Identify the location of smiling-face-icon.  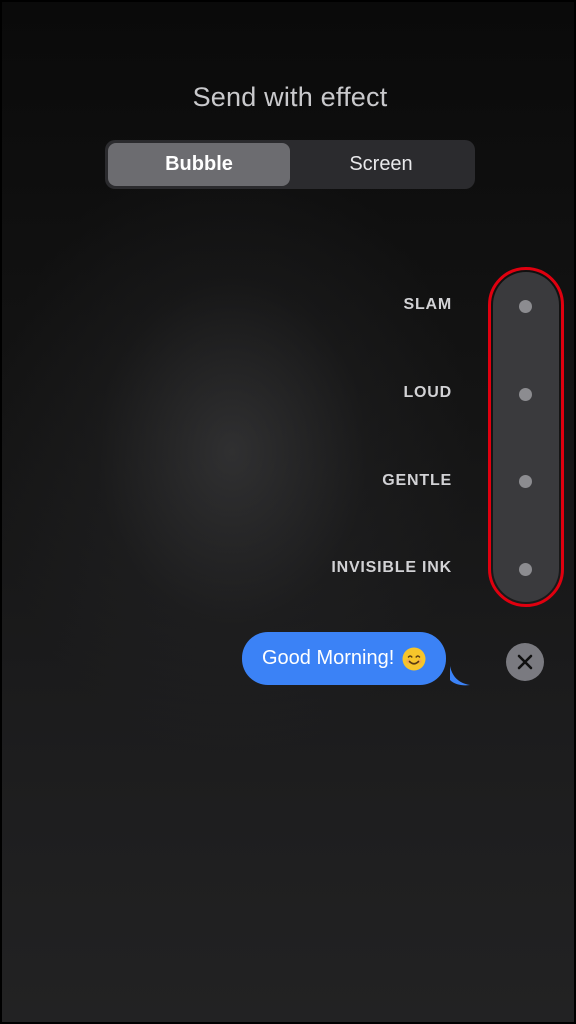
(414, 658).